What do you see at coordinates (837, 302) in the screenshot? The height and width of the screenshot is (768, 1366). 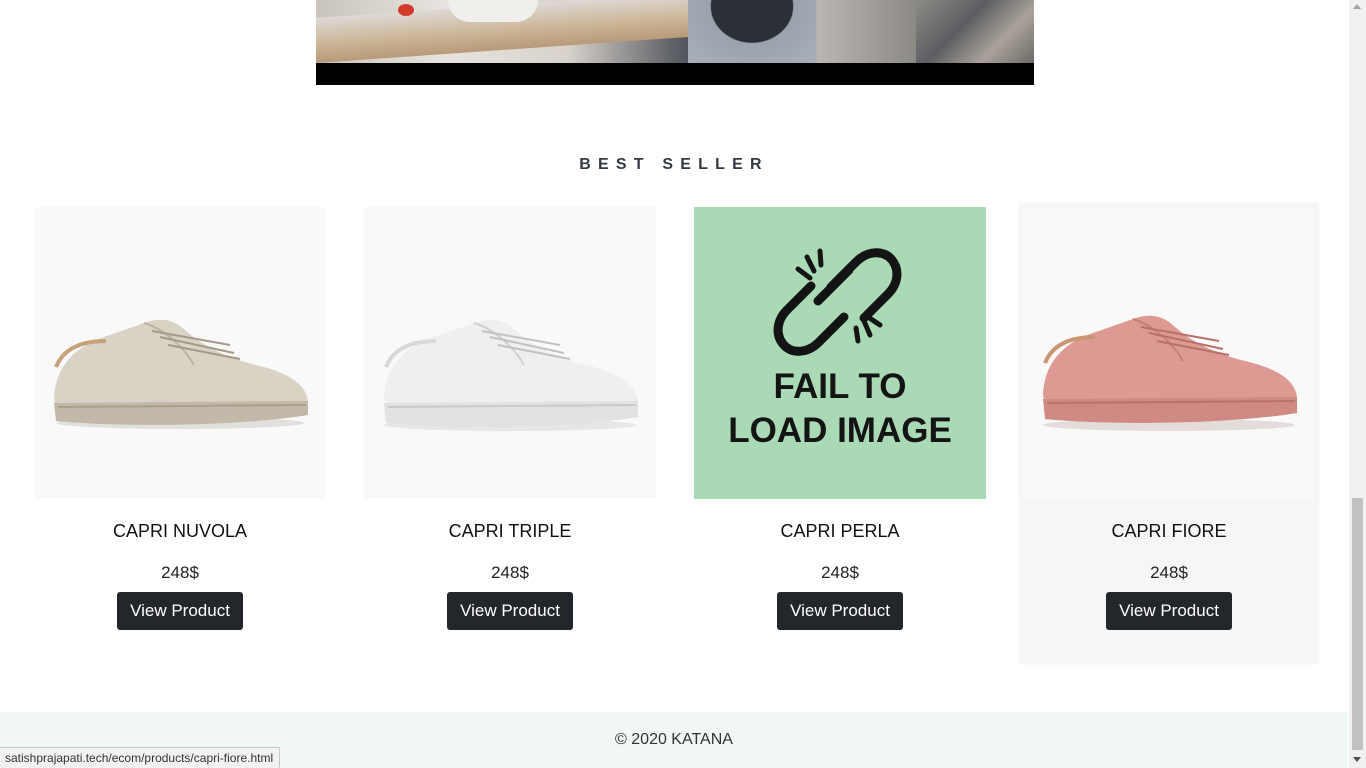 I see `broken-link-icon` at bounding box center [837, 302].